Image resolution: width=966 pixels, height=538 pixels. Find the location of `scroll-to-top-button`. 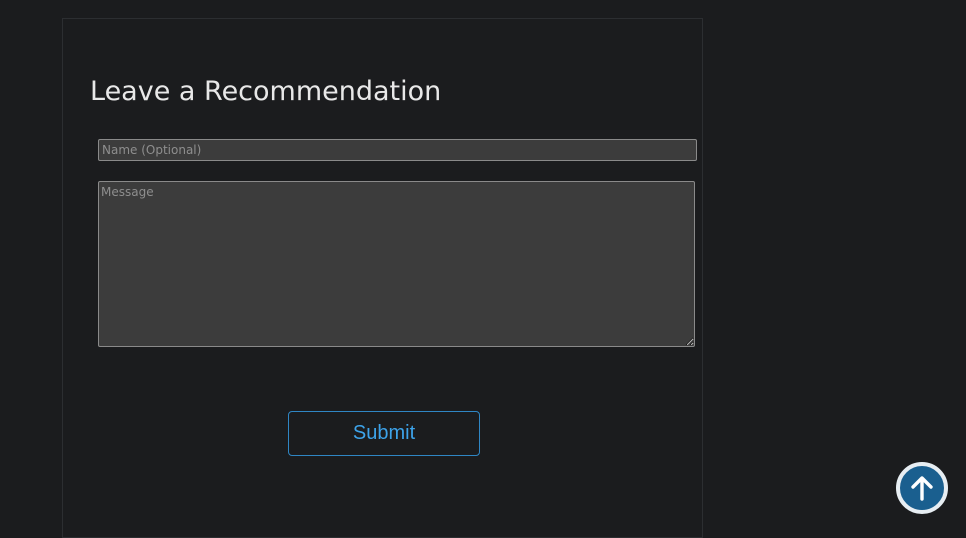

scroll-to-top-button is located at coordinates (922, 488).